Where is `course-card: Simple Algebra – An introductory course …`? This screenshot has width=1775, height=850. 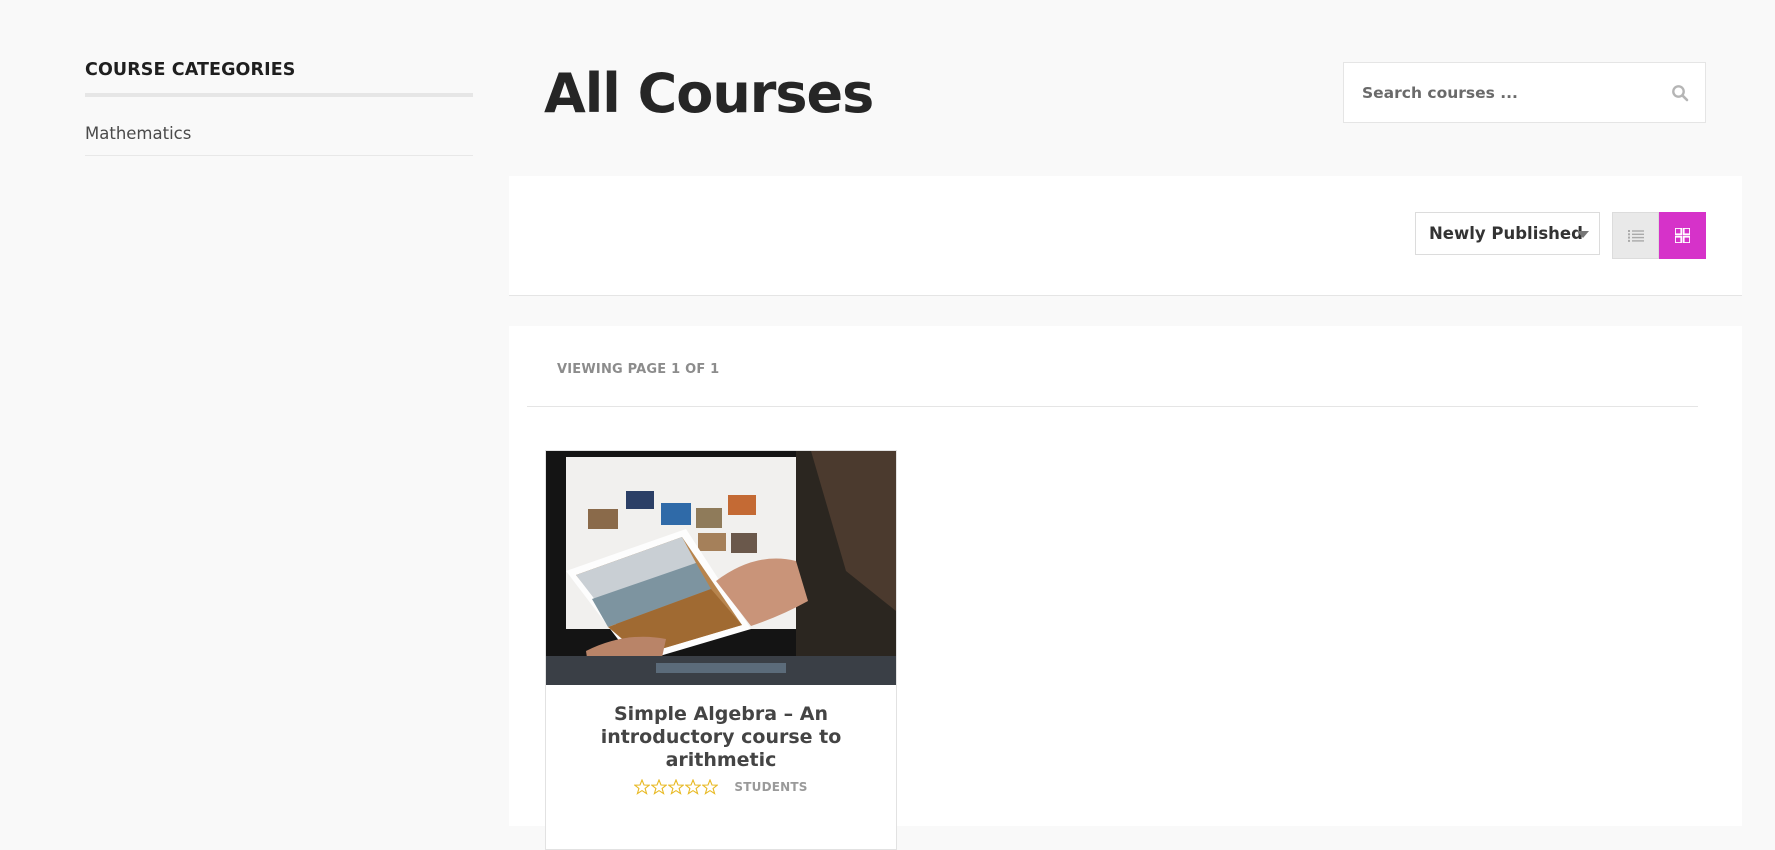
course-card: Simple Algebra – An introductory course … is located at coordinates (721, 650).